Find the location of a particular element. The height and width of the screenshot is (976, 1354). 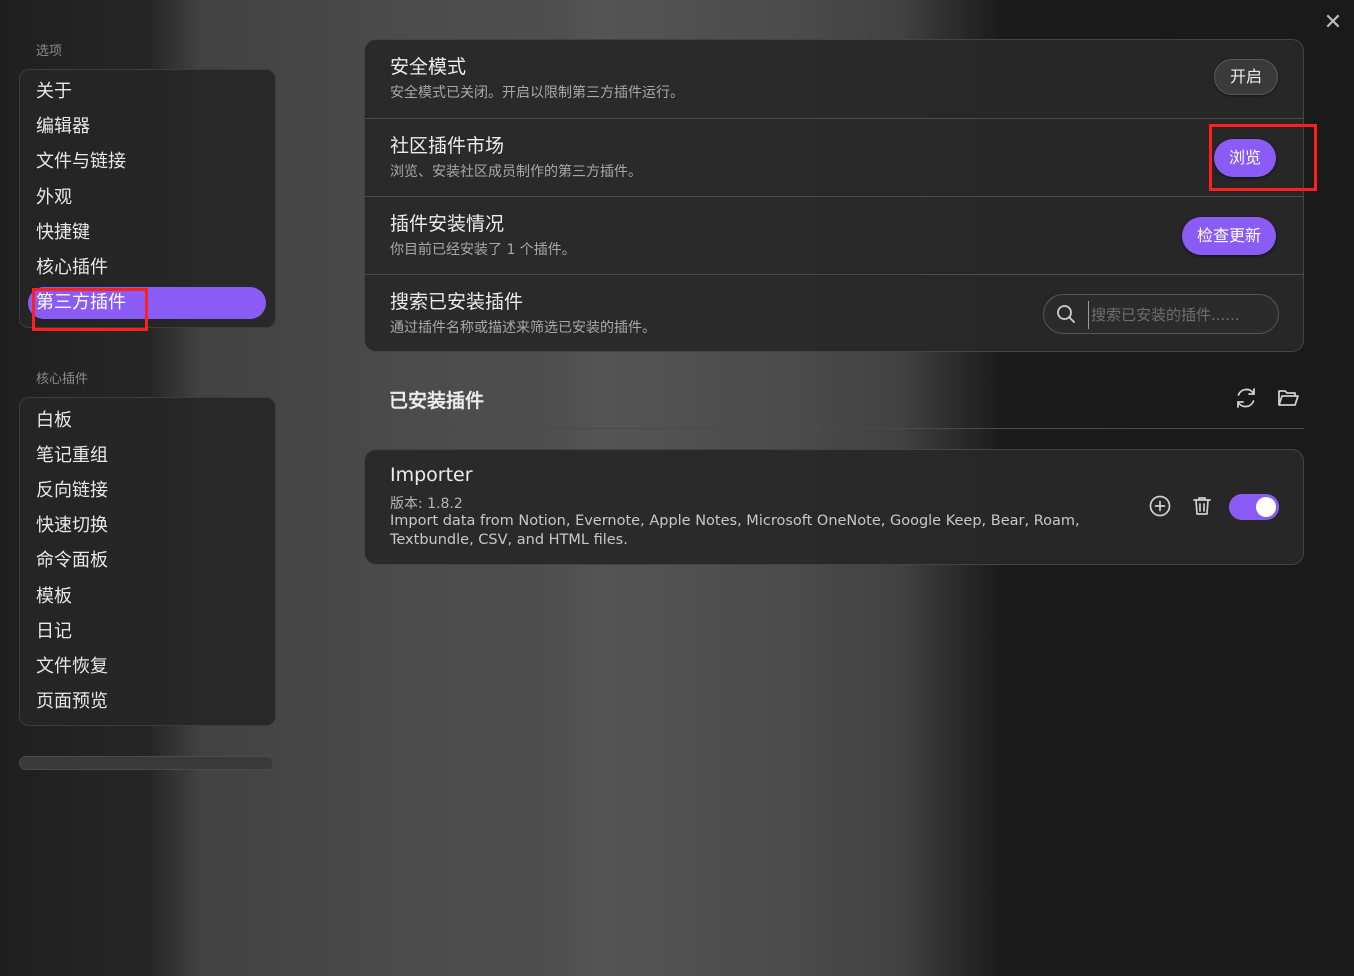

sidebar-item-templates: 模板 is located at coordinates (147, 597).